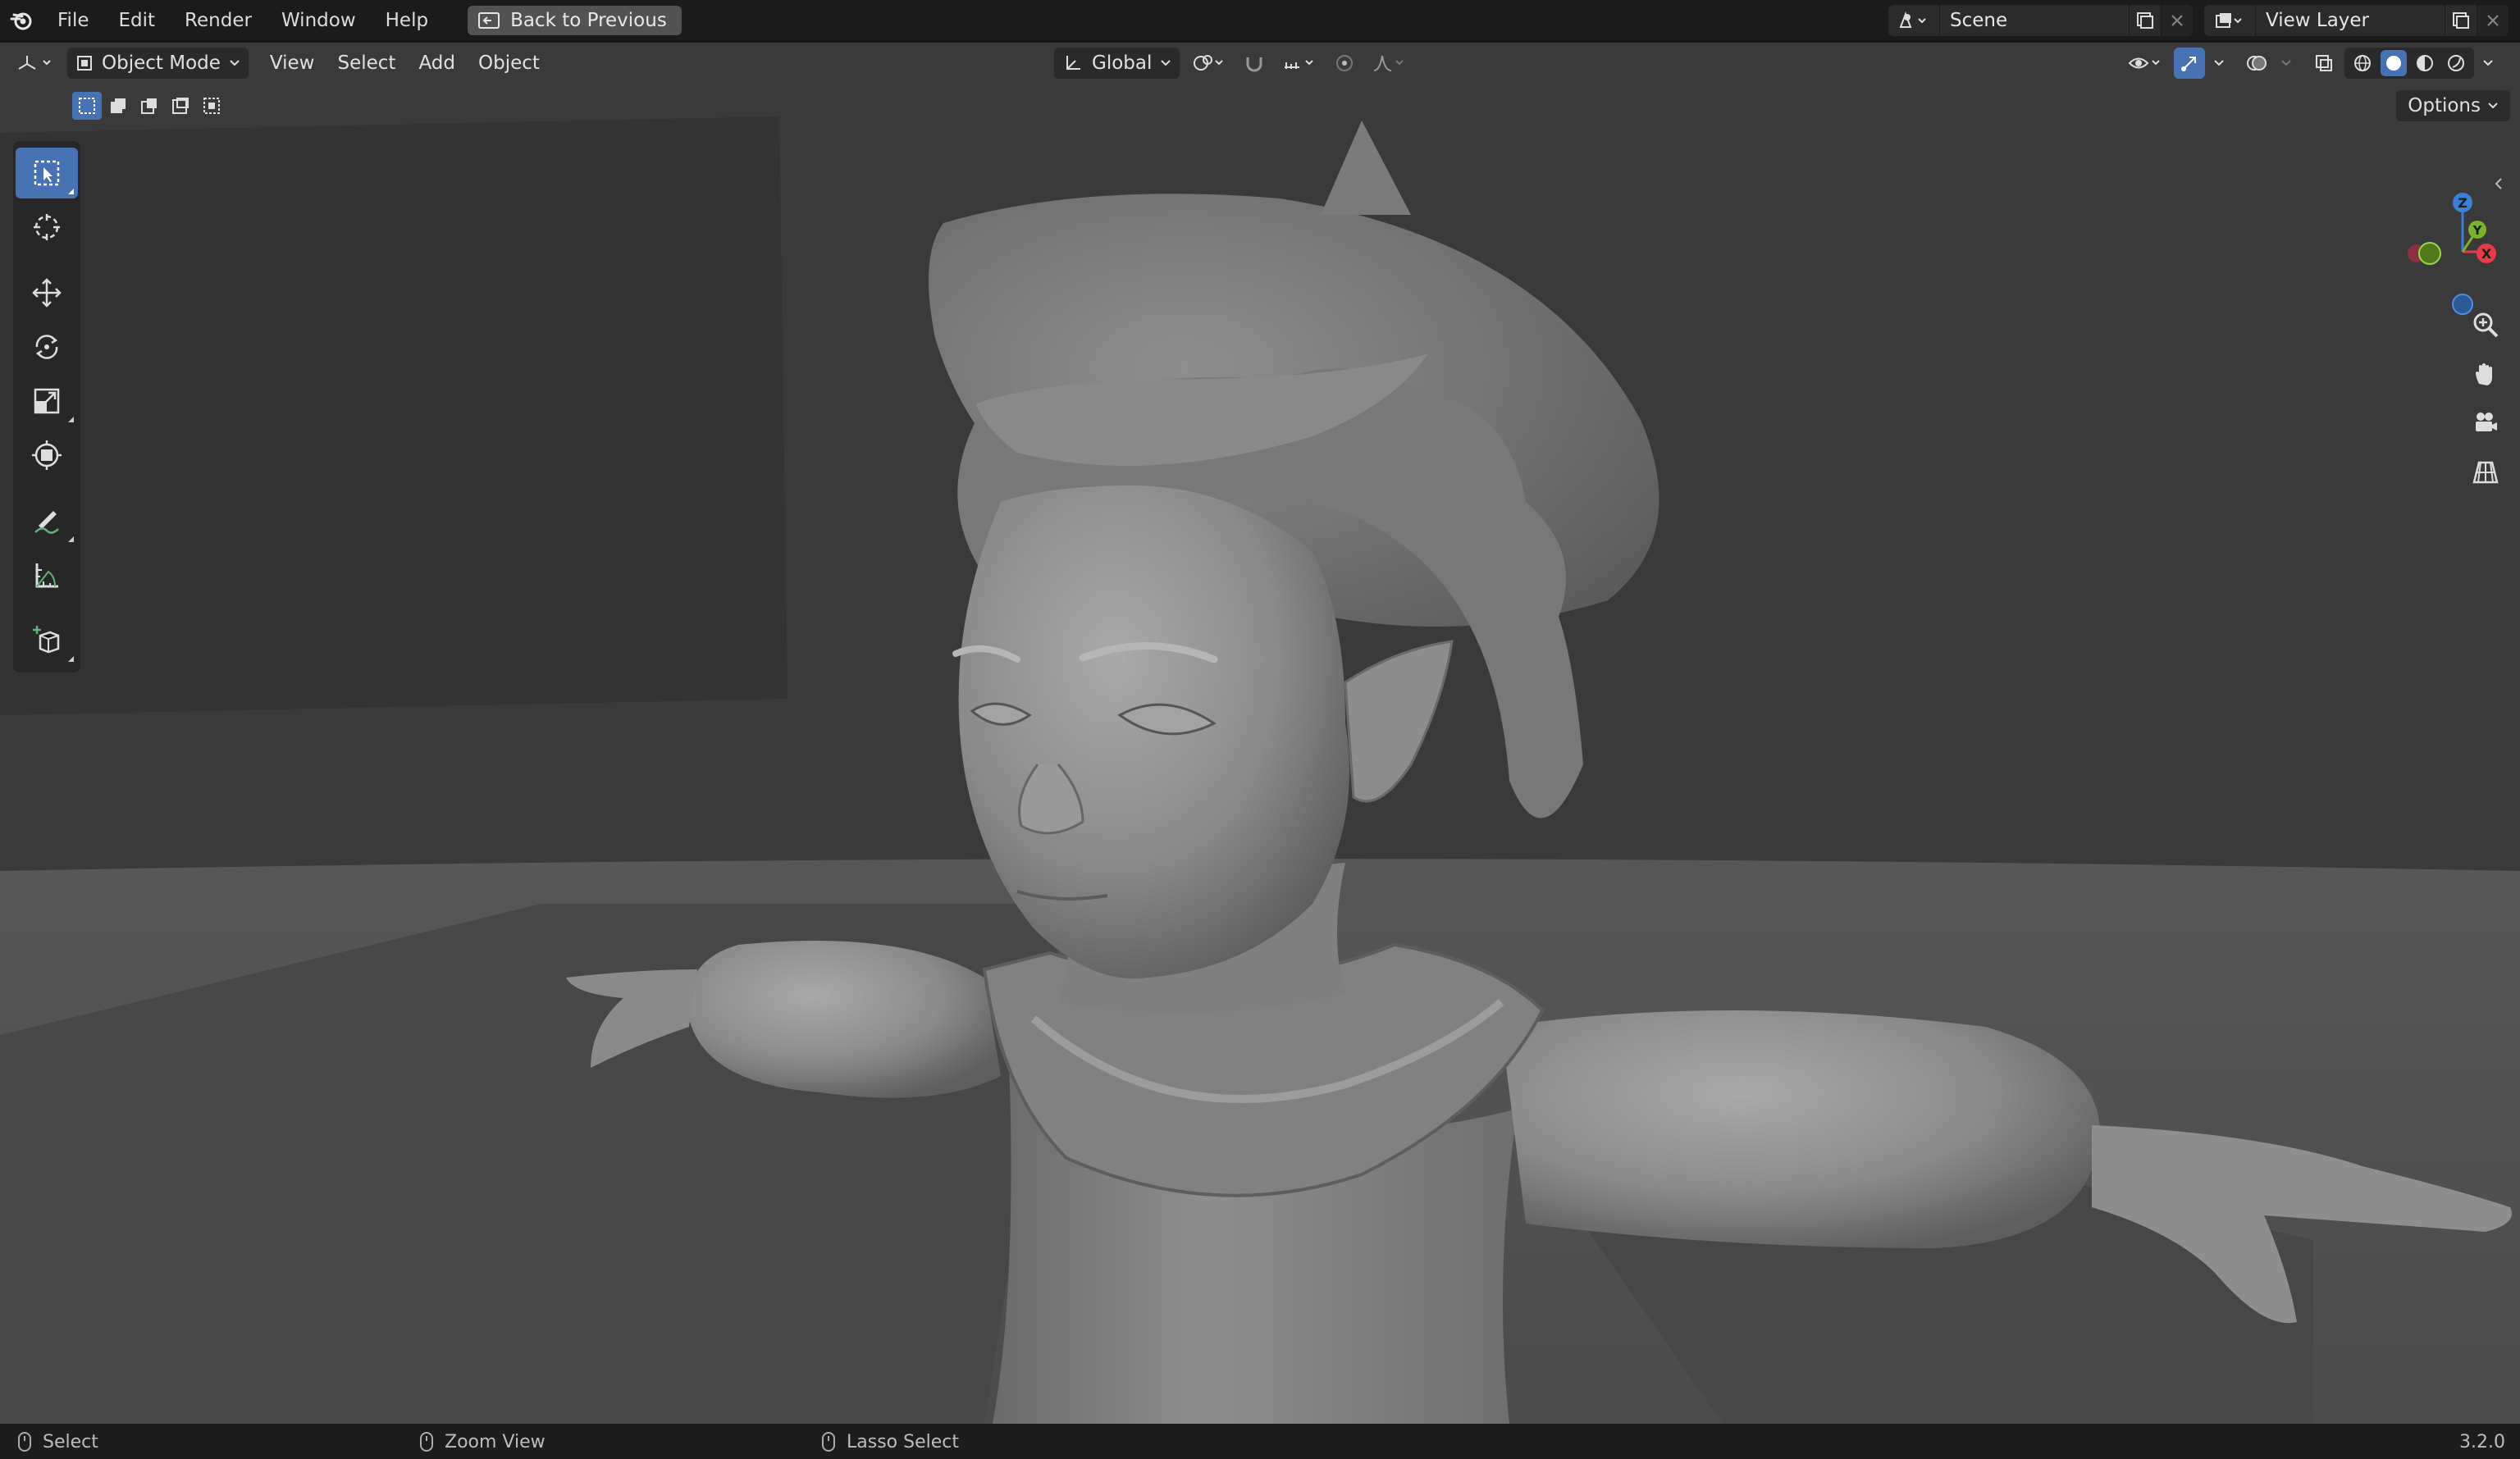  I want to click on measure-tool, so click(47, 574).